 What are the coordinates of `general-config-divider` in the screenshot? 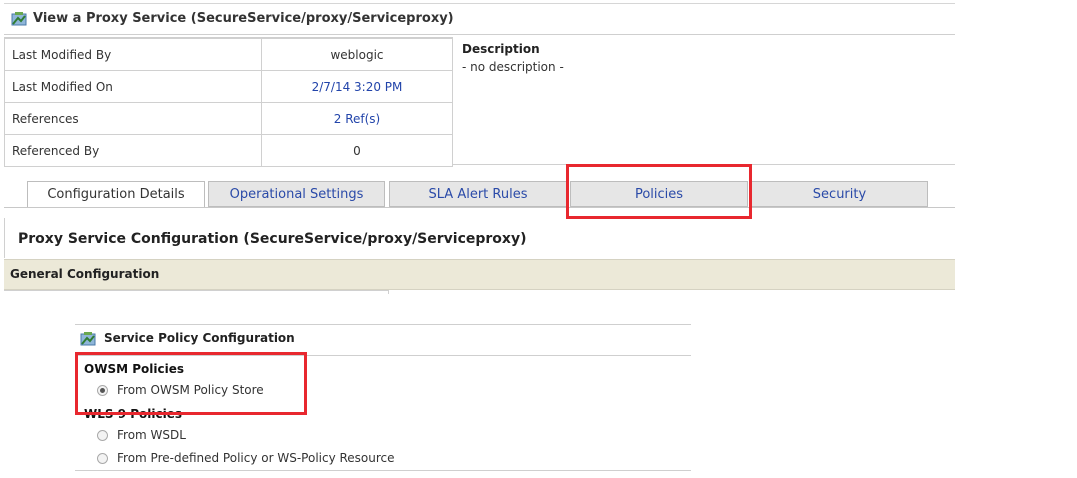 It's located at (479, 292).